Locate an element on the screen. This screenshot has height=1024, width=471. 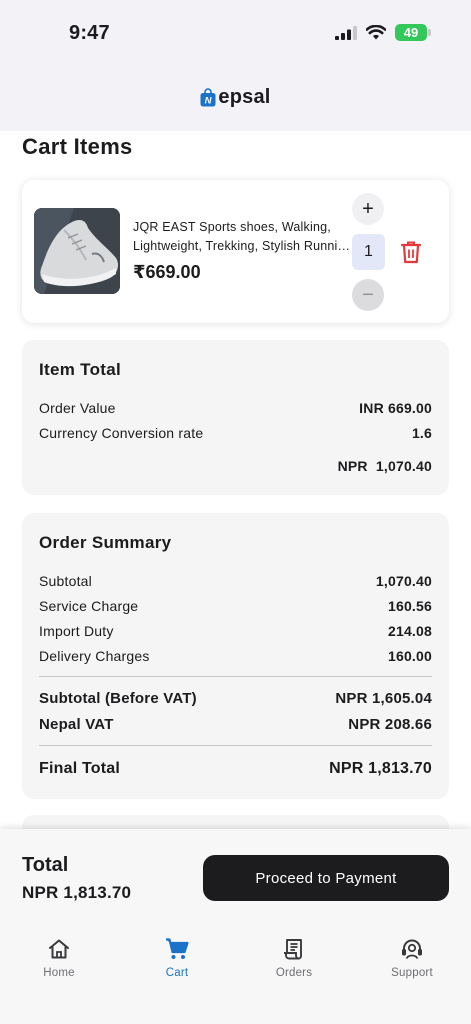
summary-row-service-charge: Service Charge 160.56 is located at coordinates (235, 606).